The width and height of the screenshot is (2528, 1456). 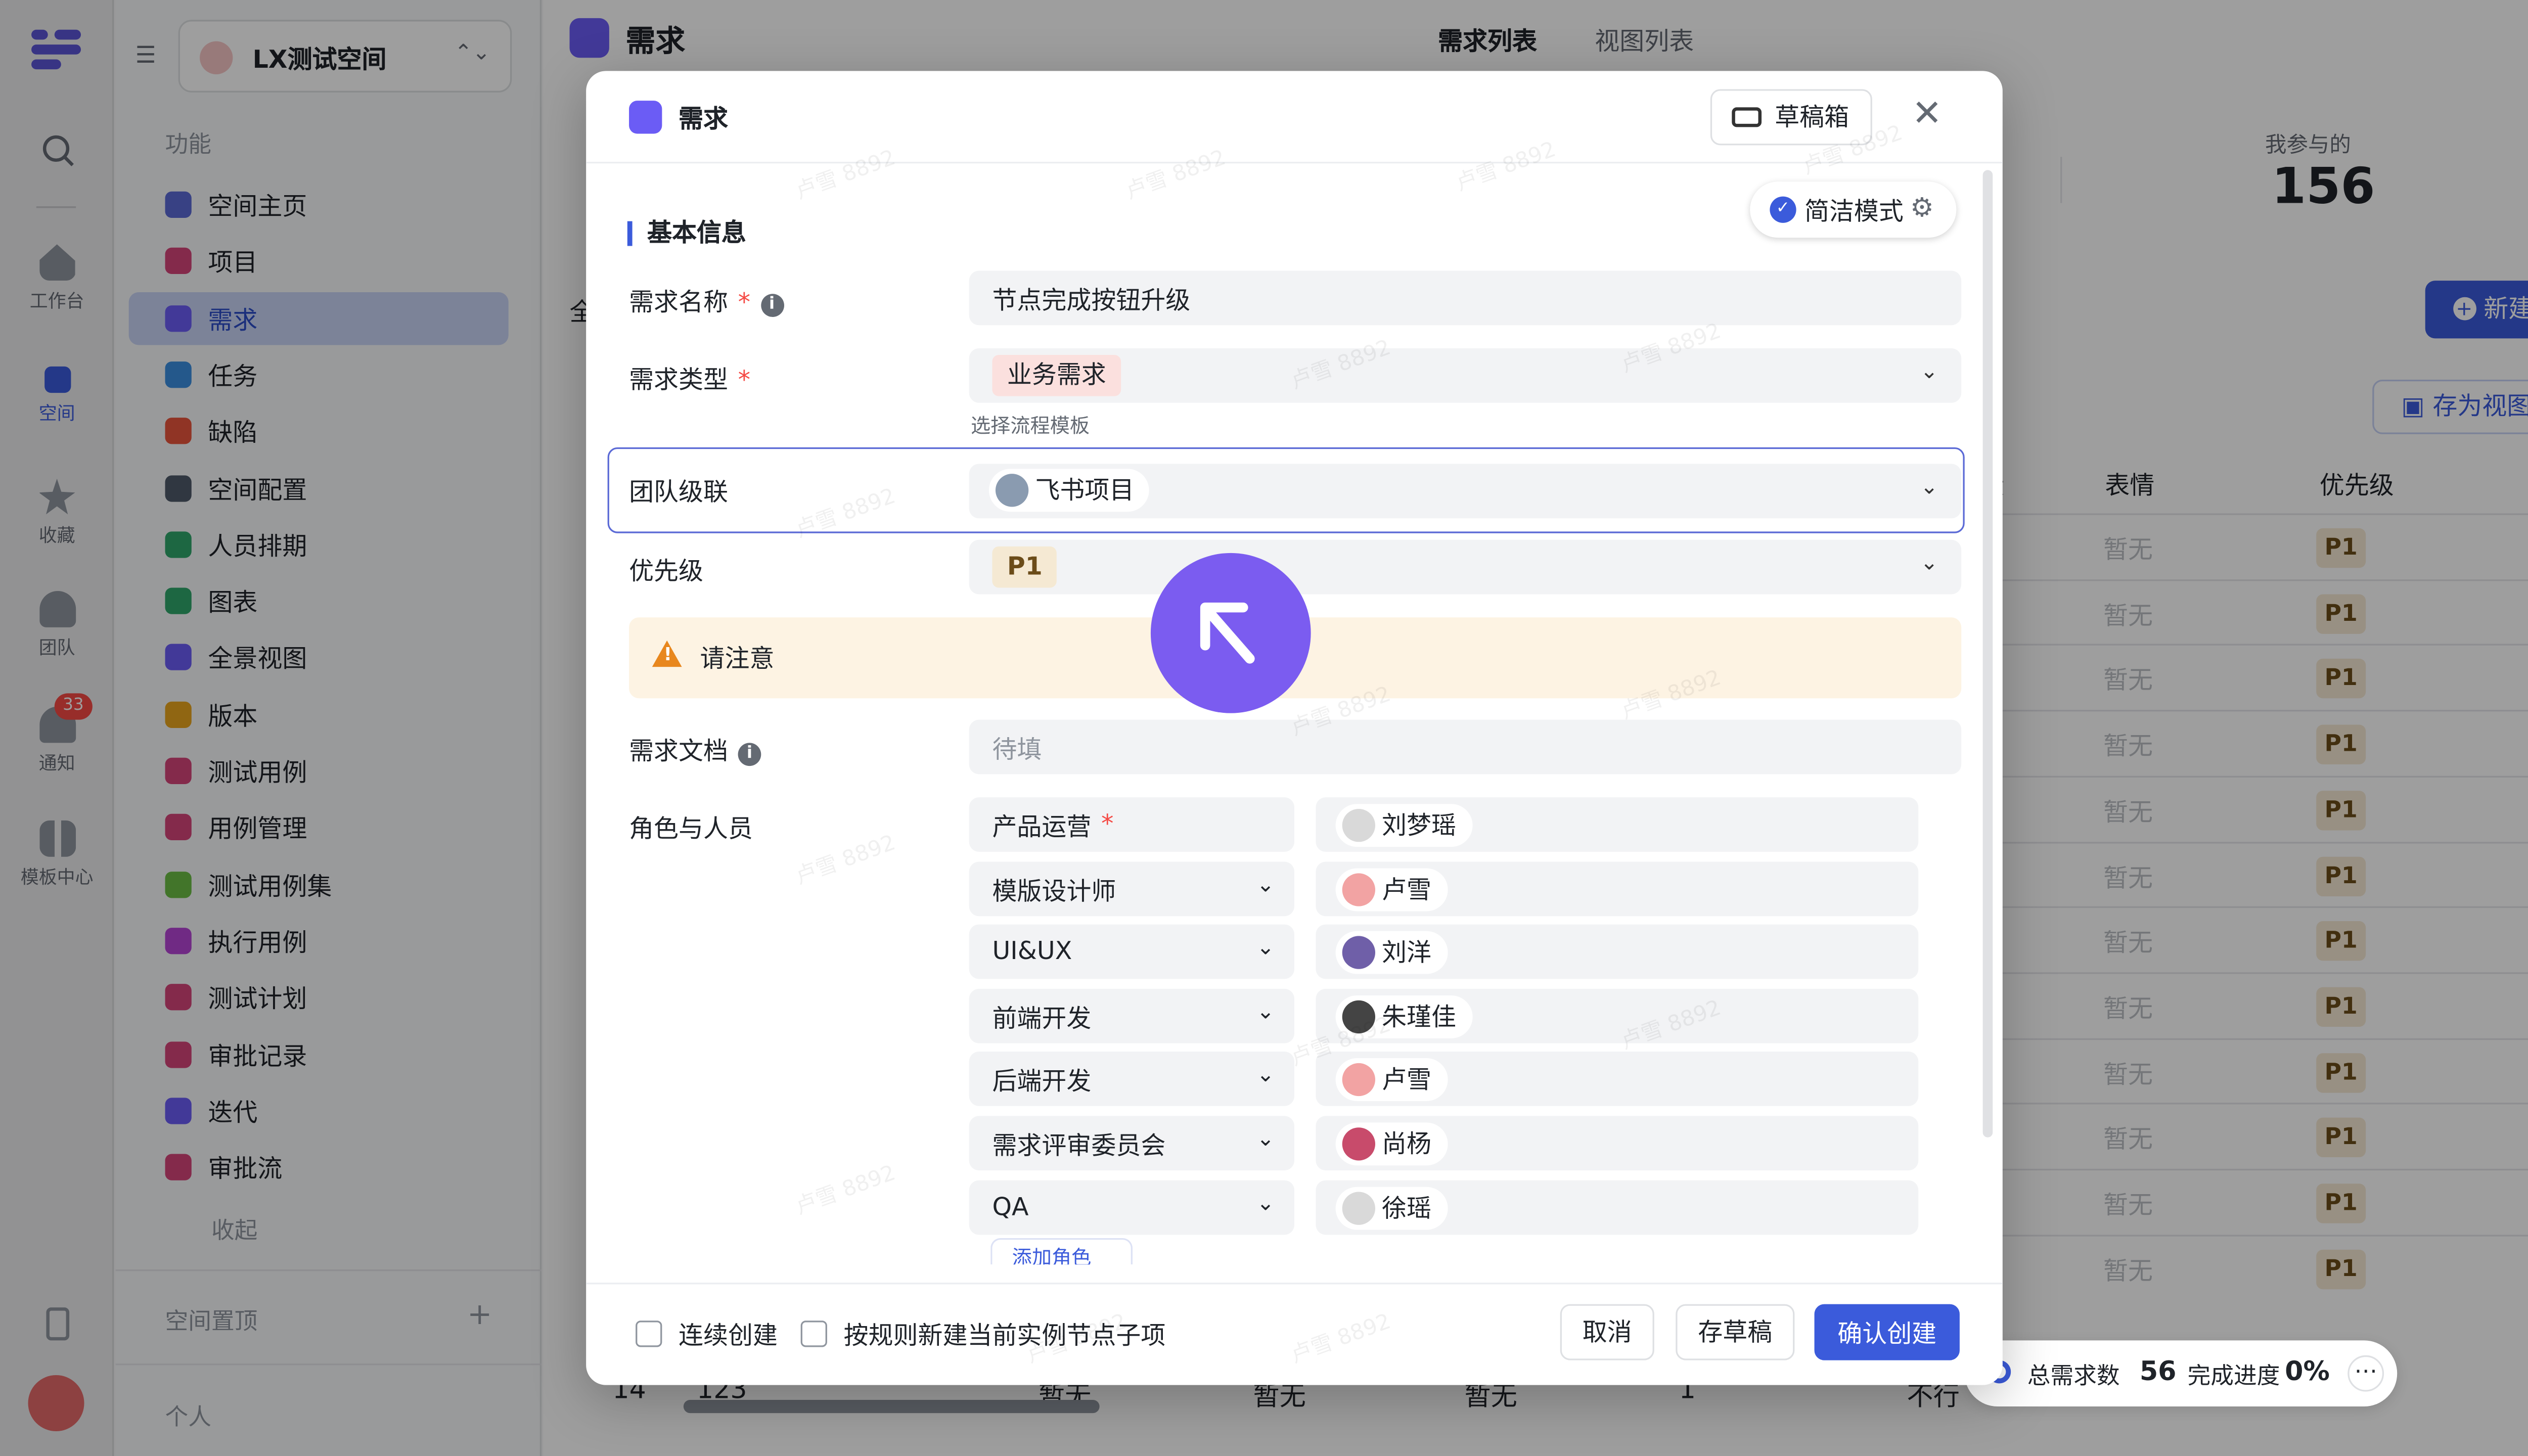 I want to click on role-name: QA, so click(x=1011, y=1206).